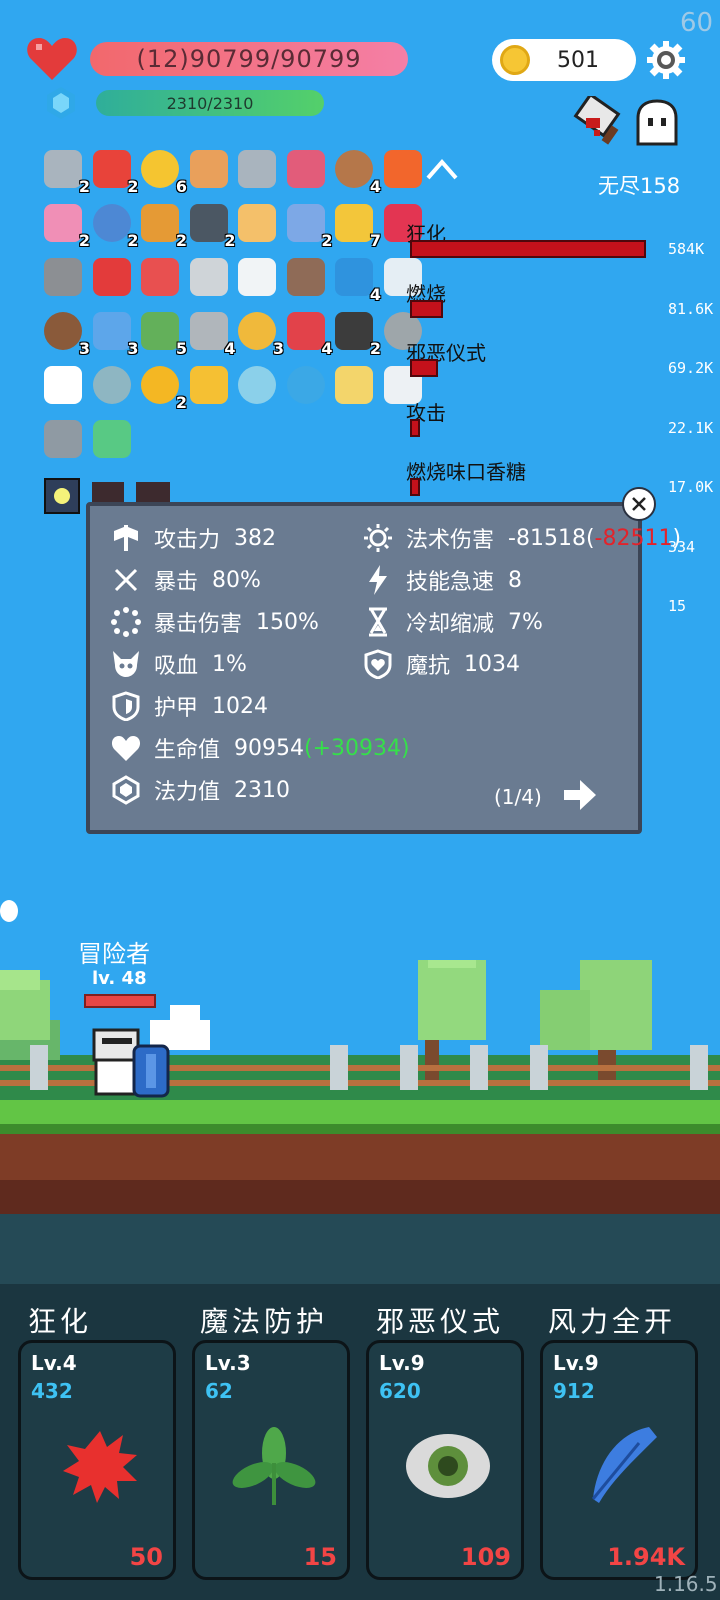  I want to click on capsule-icon, so click(160, 277).